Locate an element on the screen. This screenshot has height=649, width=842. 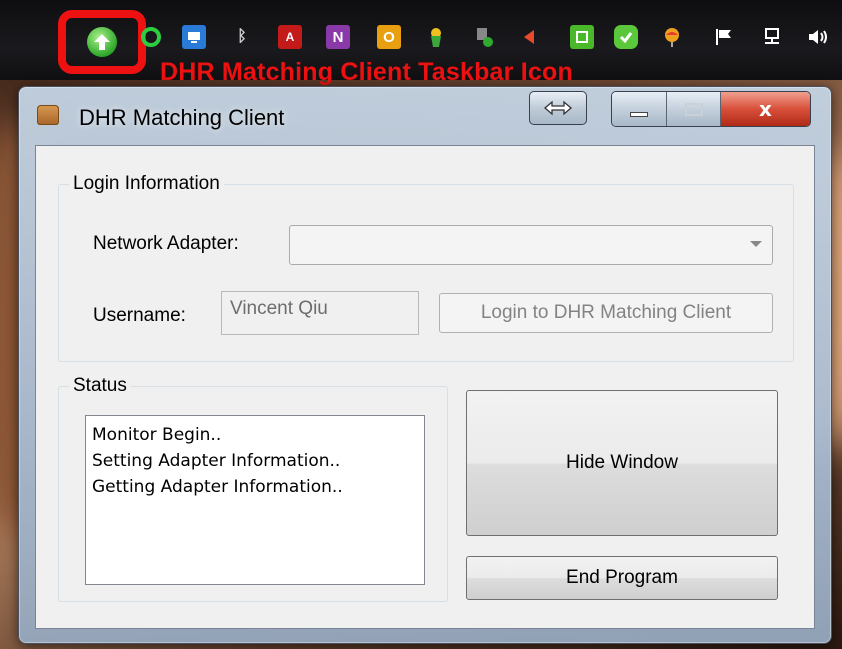
double-arrow-icon is located at coordinates (558, 108).